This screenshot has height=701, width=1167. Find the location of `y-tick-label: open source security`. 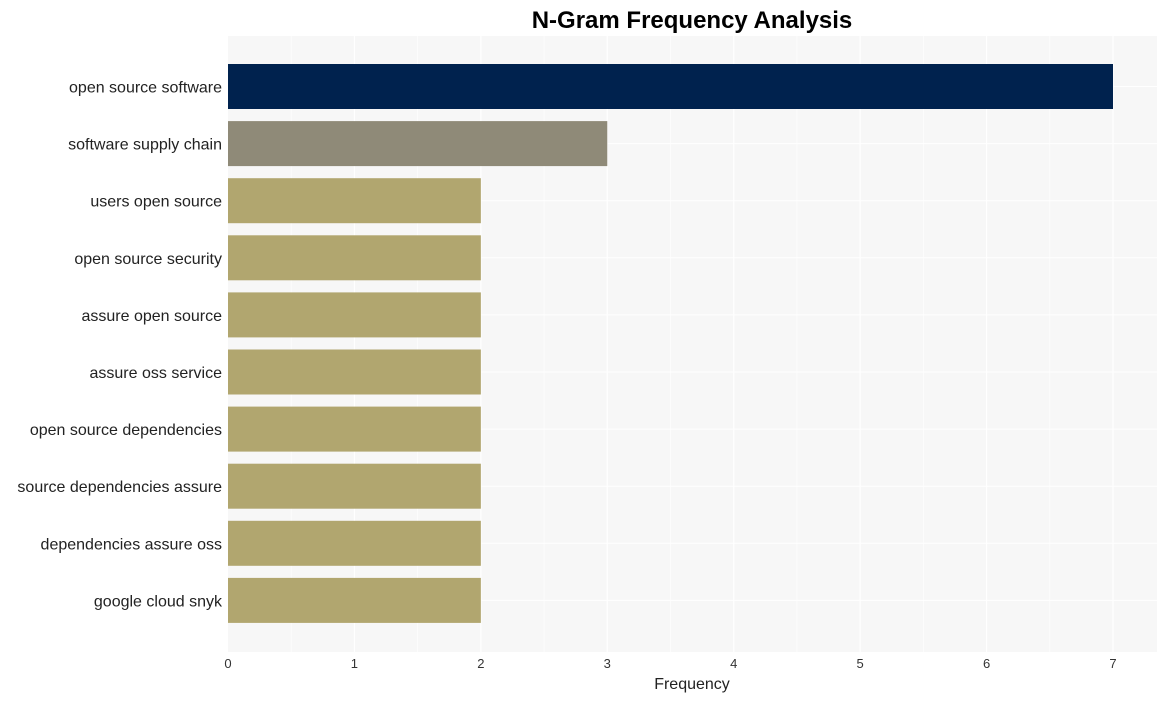

y-tick-label: open source security is located at coordinates (148, 259).